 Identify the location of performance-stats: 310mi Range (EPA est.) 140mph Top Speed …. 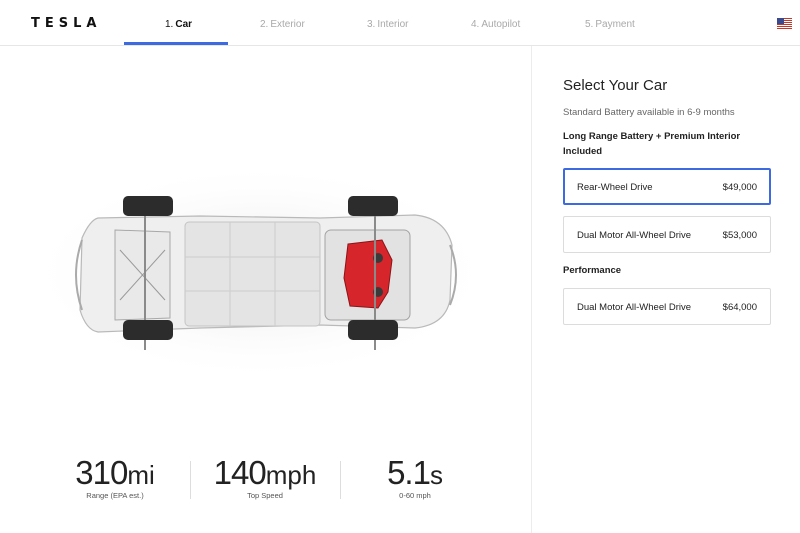
(265, 480).